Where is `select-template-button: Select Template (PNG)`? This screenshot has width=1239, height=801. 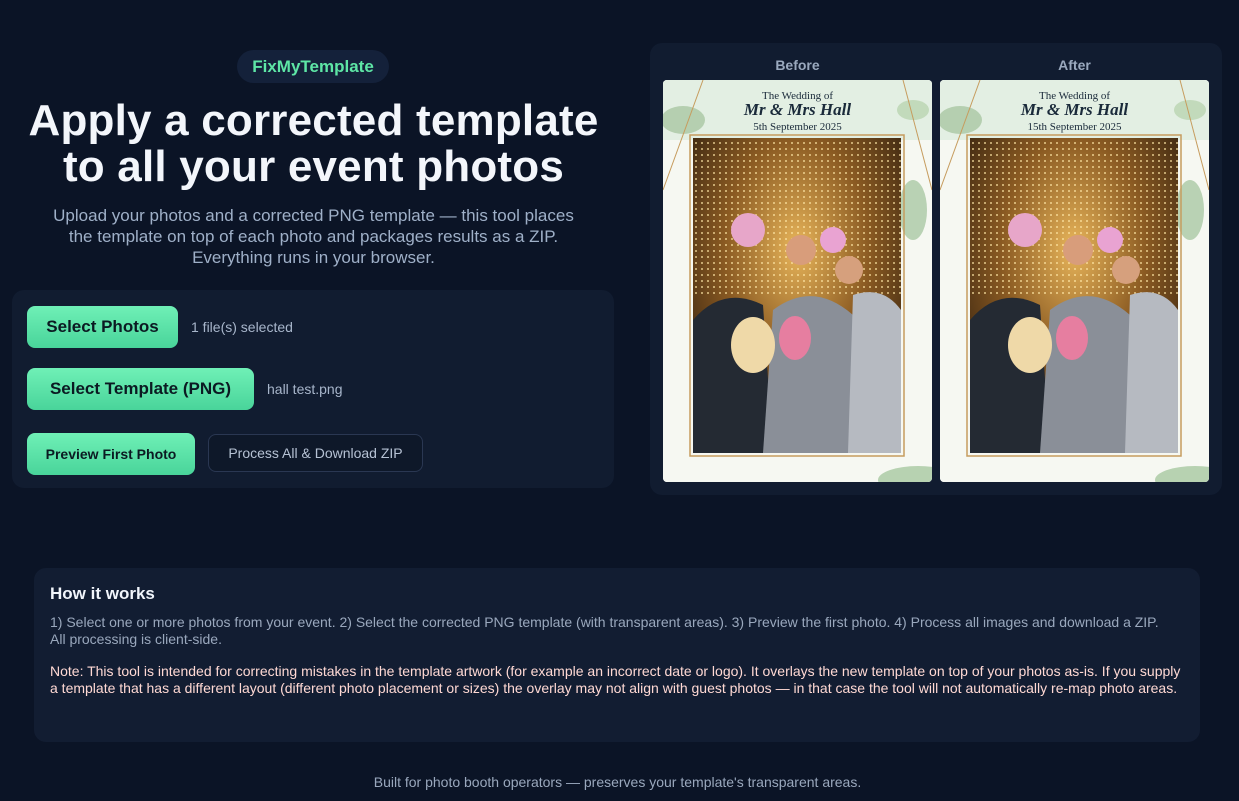
select-template-button: Select Template (PNG) is located at coordinates (140, 389).